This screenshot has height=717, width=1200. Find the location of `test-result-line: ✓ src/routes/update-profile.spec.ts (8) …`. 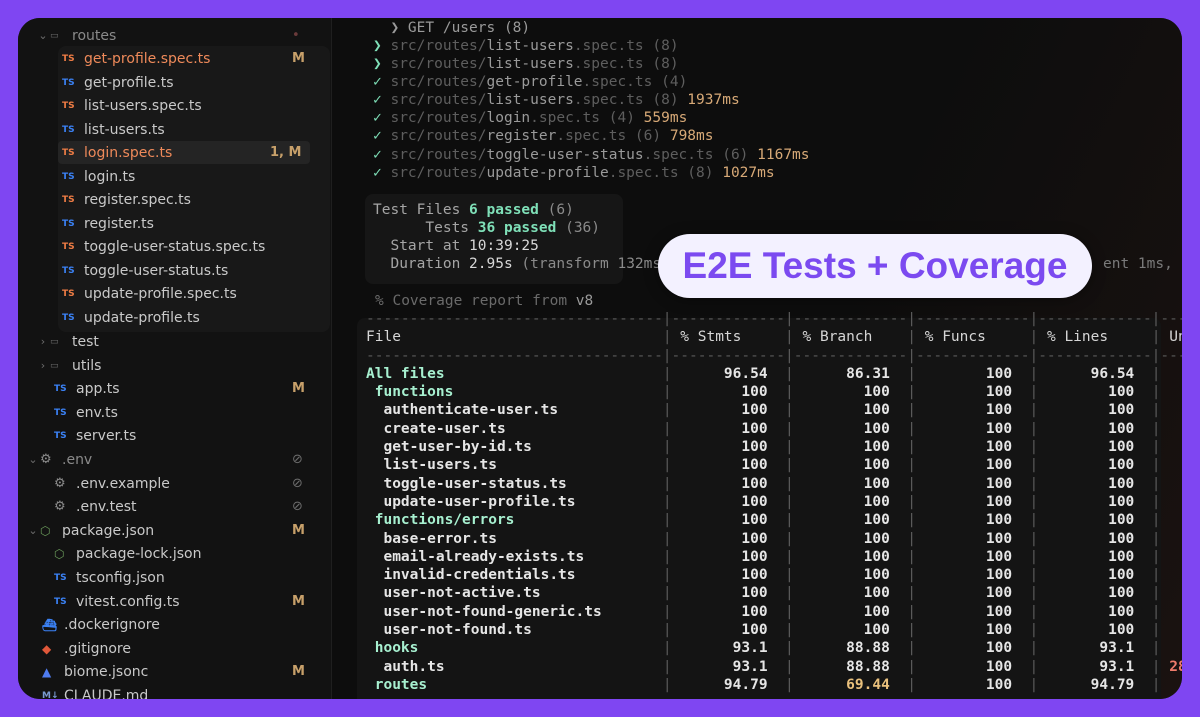

test-result-line: ✓ src/routes/update-profile.spec.ts (8) … is located at coordinates (574, 173).